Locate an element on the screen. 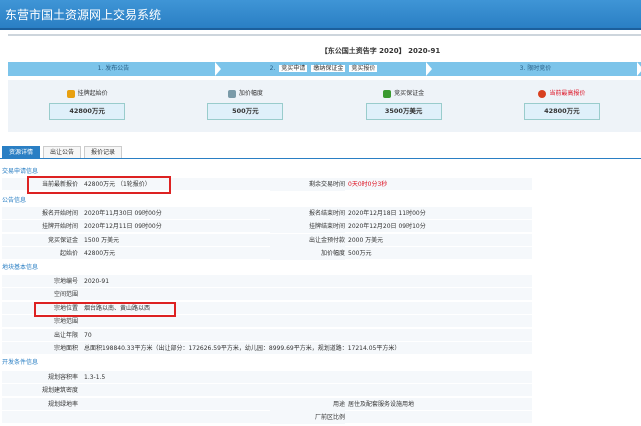 The image size is (641, 426). card-start-price: 挂牌起始价 42800万元 is located at coordinates (87, 106).